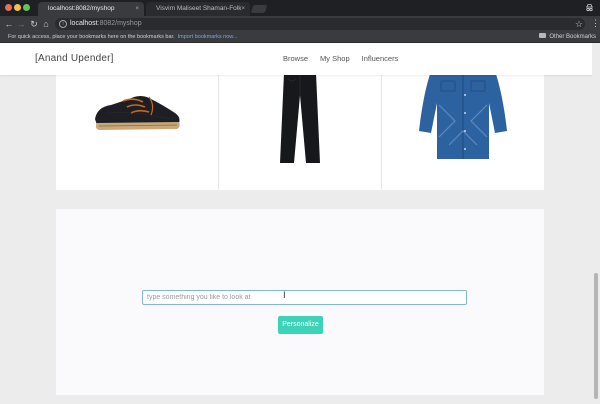 The image size is (600, 404). What do you see at coordinates (8, 7) in the screenshot?
I see `window-close-button` at bounding box center [8, 7].